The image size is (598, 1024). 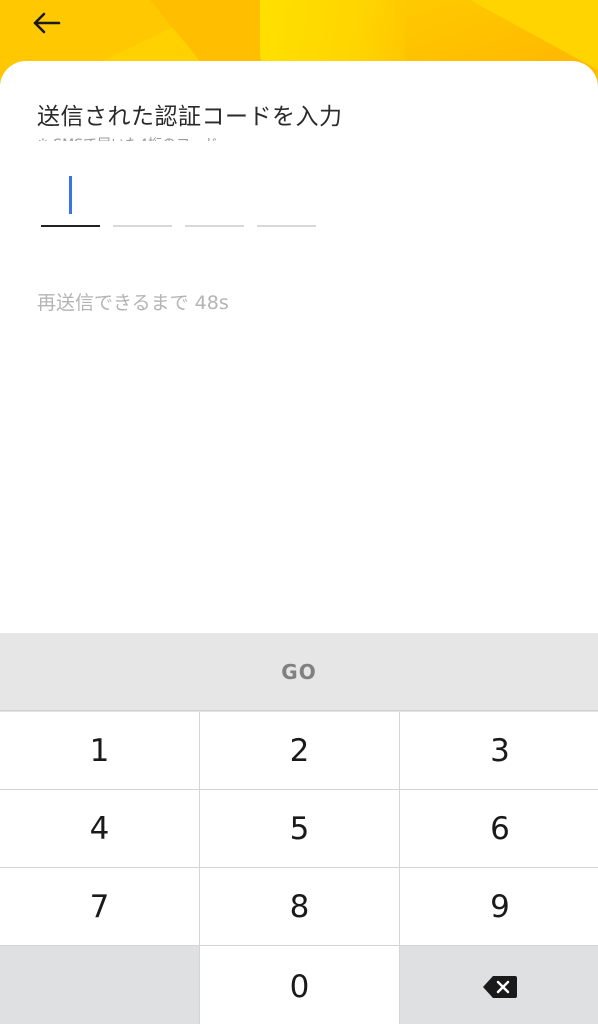 What do you see at coordinates (499, 906) in the screenshot?
I see `key-9: 9` at bounding box center [499, 906].